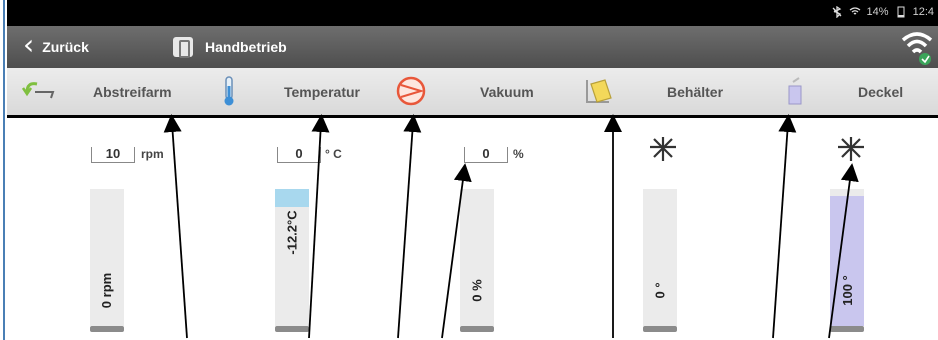  What do you see at coordinates (183, 47) in the screenshot?
I see `manual-mode-icon` at bounding box center [183, 47].